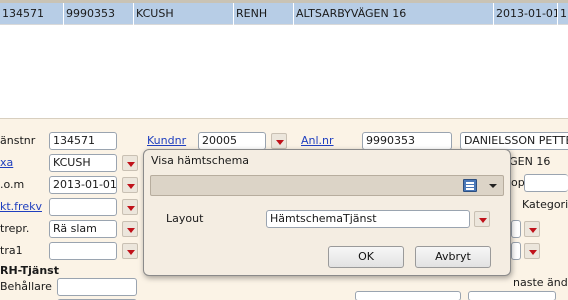  I want to click on dialog-toolbar, so click(327, 185).